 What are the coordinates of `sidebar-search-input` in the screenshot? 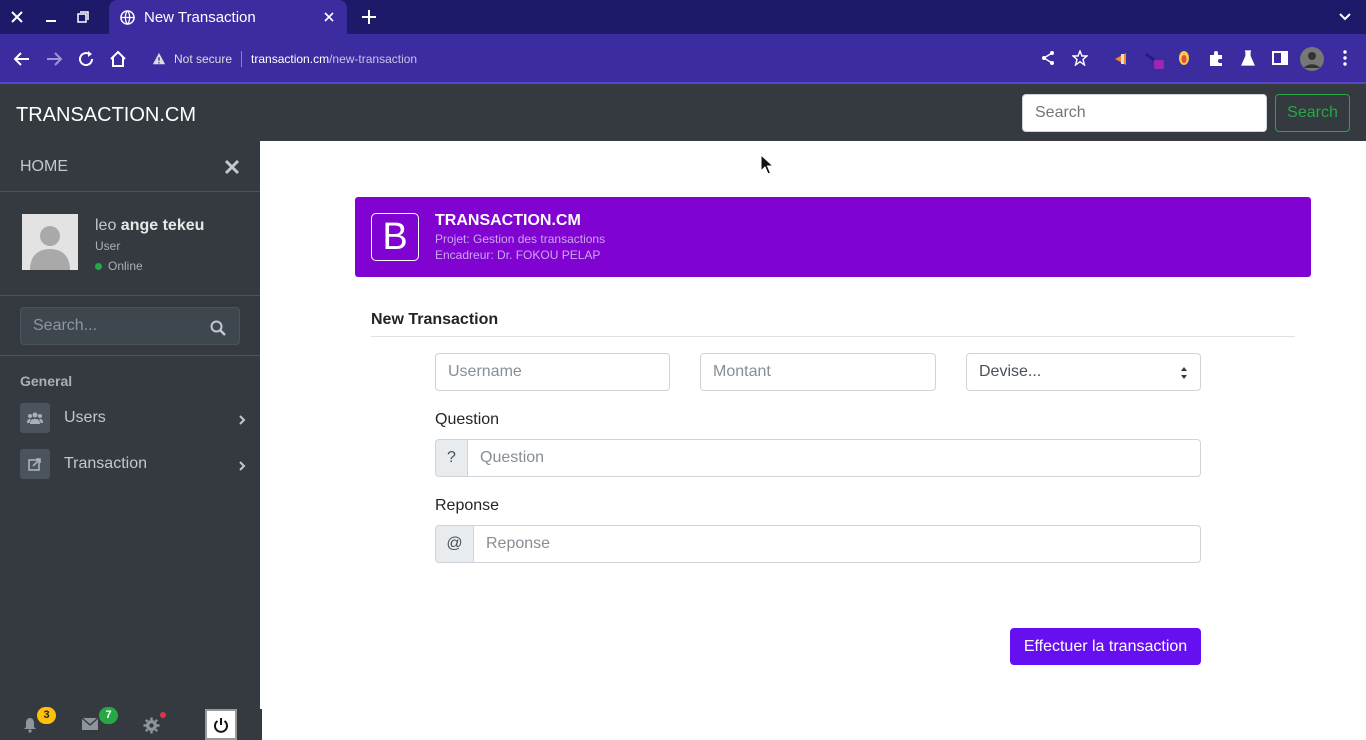 It's located at (130, 326).